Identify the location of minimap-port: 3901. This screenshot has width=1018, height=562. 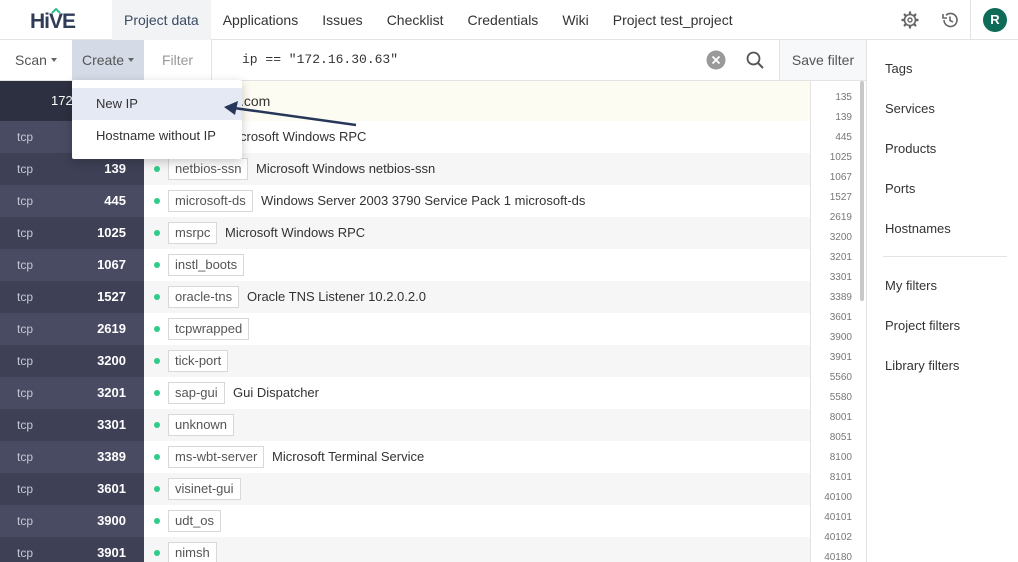
(841, 358).